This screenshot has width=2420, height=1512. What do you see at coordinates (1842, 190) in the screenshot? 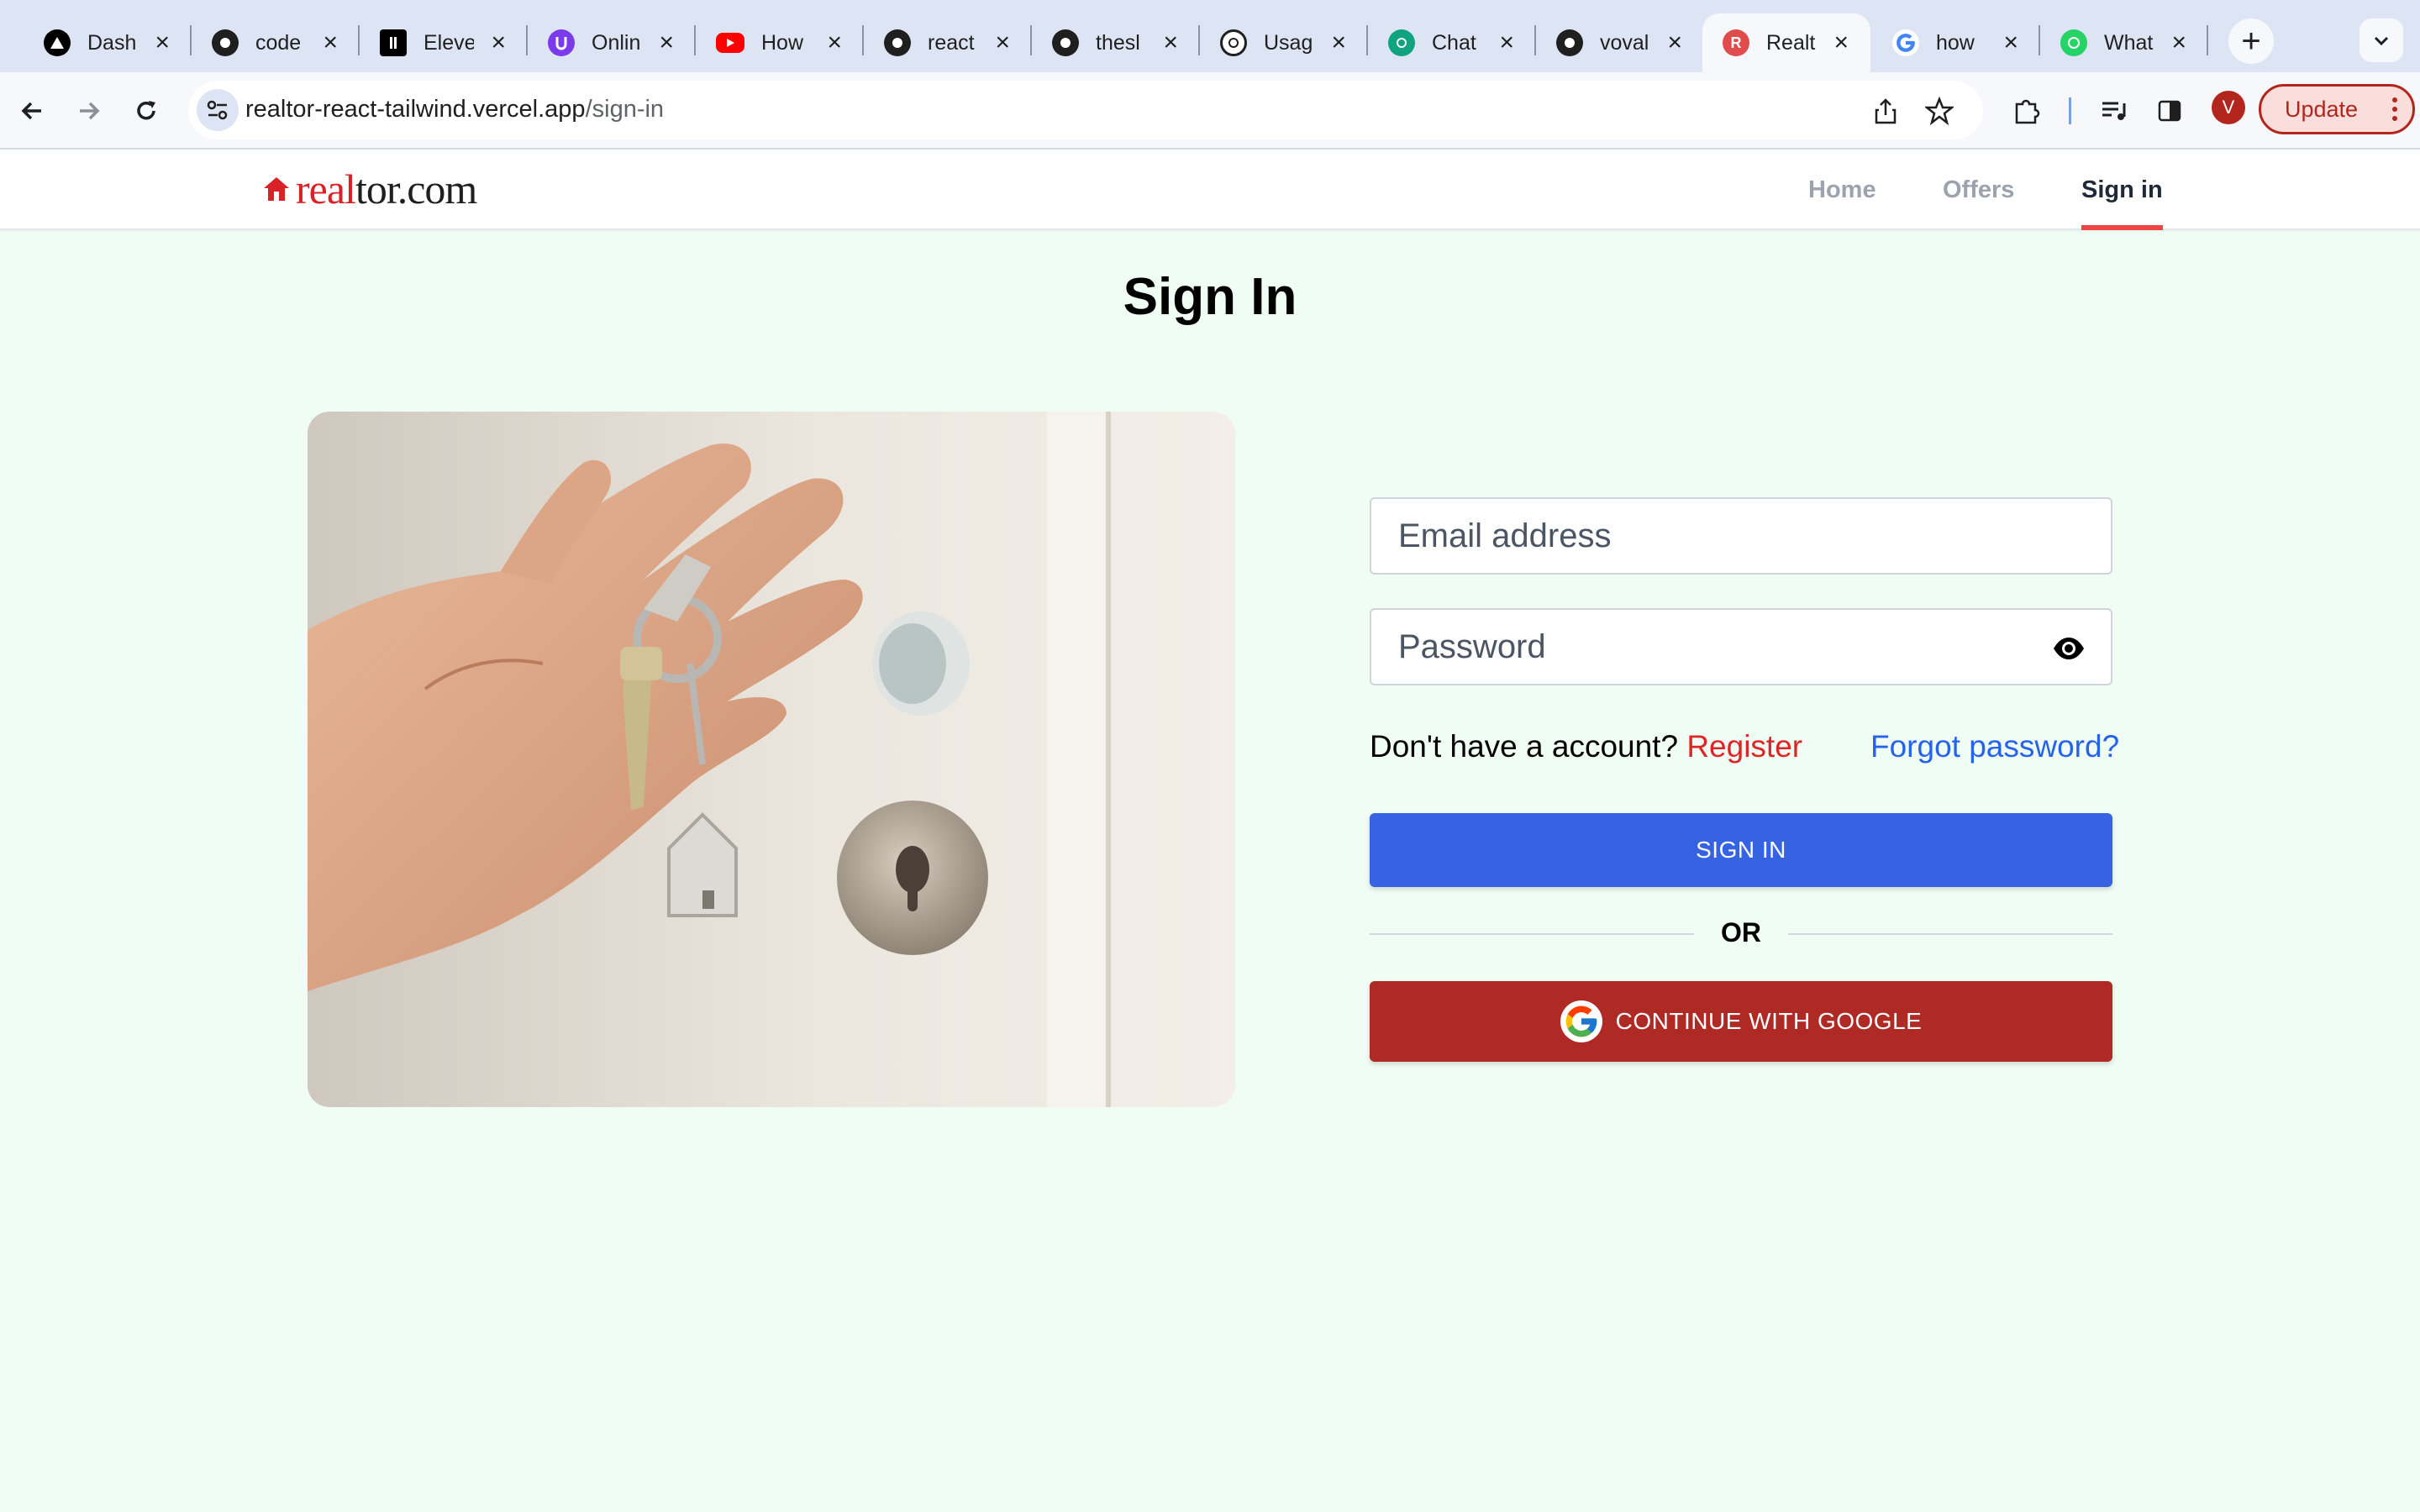
I see `nav-home: Home` at bounding box center [1842, 190].